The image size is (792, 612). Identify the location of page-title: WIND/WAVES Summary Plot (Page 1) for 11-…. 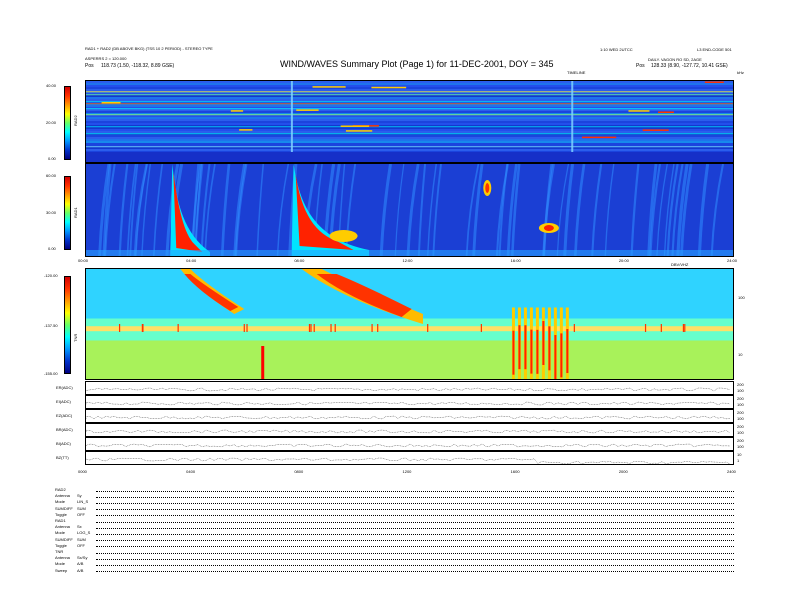
(417, 64).